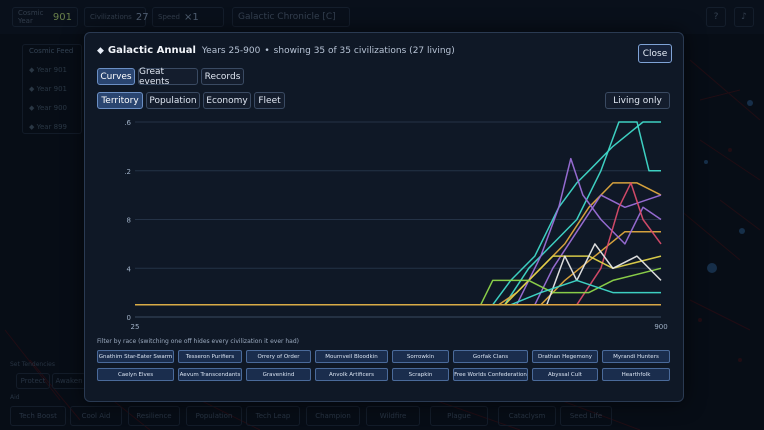 The width and height of the screenshot is (764, 430). I want to click on y-tick-label: 0, so click(129, 318).